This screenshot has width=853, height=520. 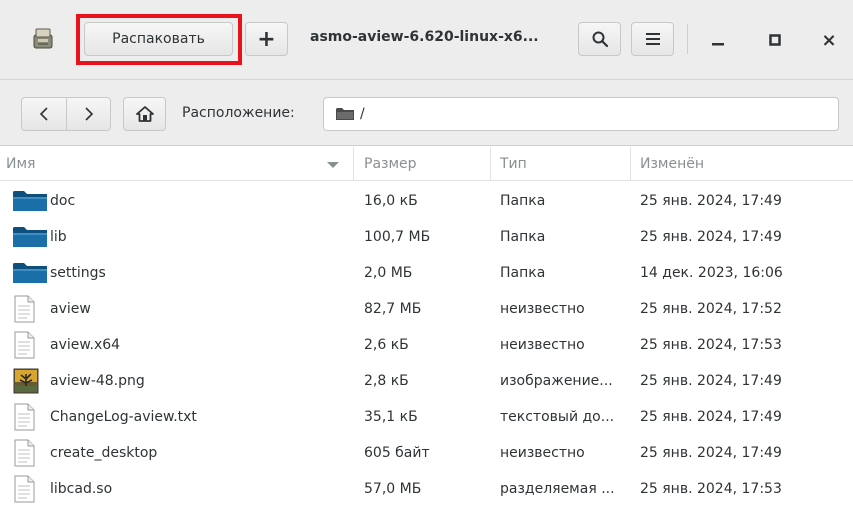 What do you see at coordinates (393, 489) in the screenshot?
I see `file-size: 57,0 МБ` at bounding box center [393, 489].